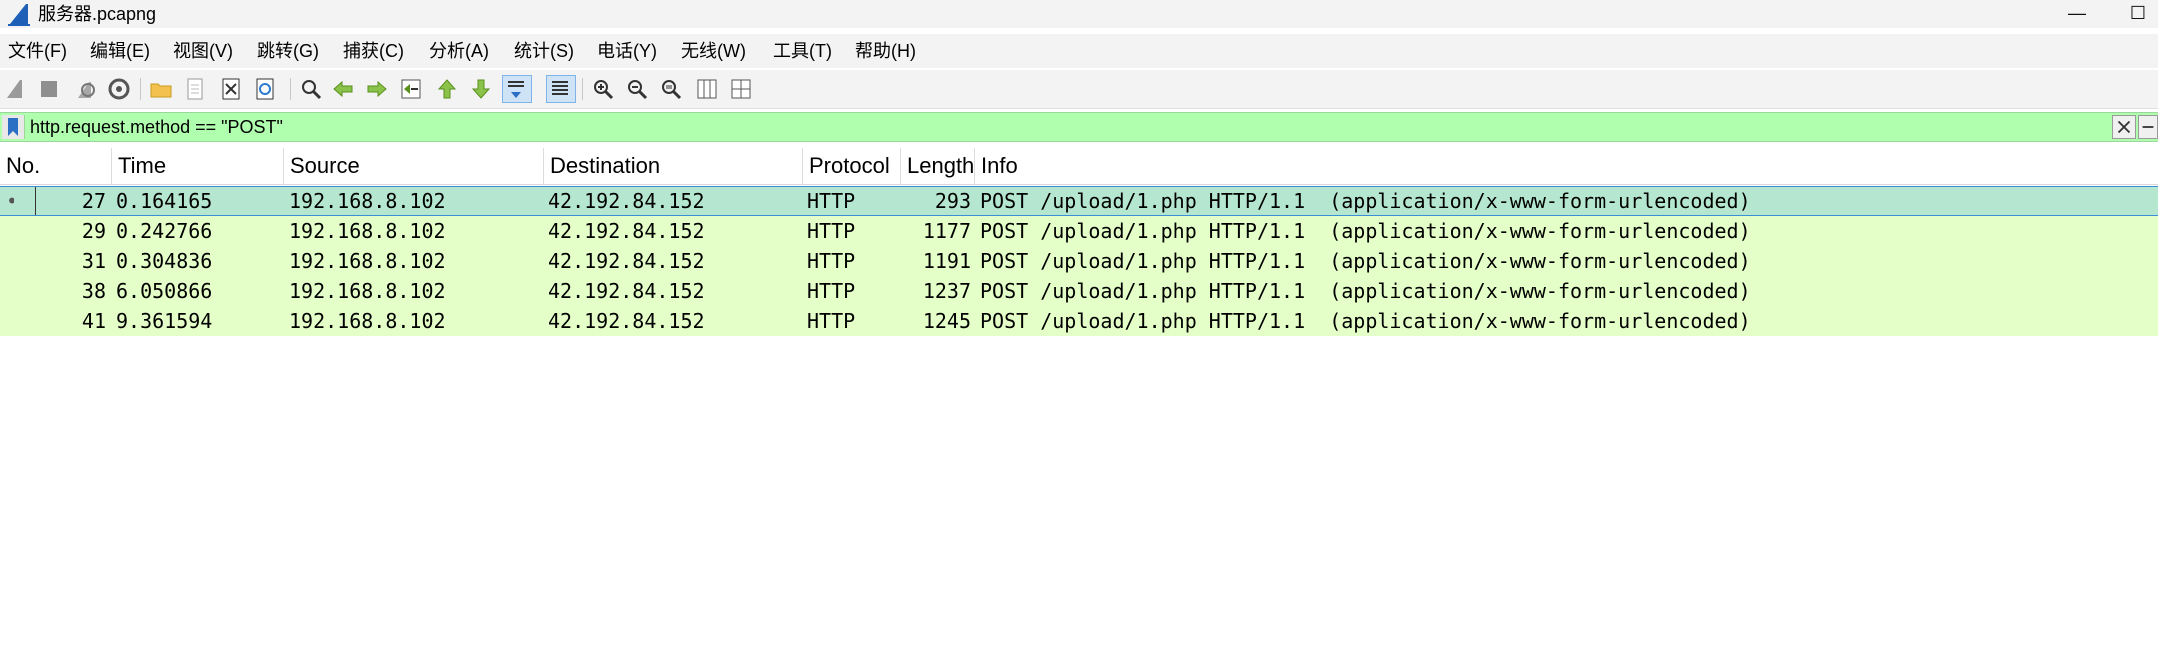 The width and height of the screenshot is (2158, 666). What do you see at coordinates (1070, 127) in the screenshot?
I see `display-filter-input` at bounding box center [1070, 127].